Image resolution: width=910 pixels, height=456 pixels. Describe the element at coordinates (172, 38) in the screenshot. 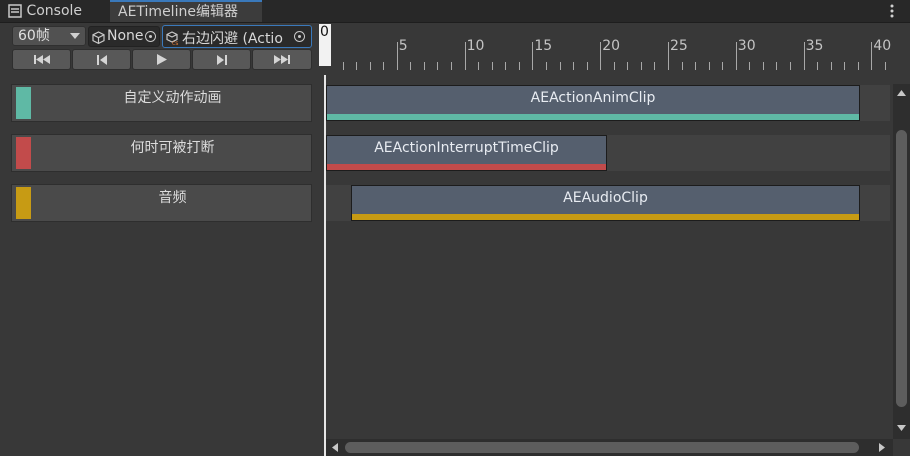

I see `scriptable-object-icon: cs` at that location.